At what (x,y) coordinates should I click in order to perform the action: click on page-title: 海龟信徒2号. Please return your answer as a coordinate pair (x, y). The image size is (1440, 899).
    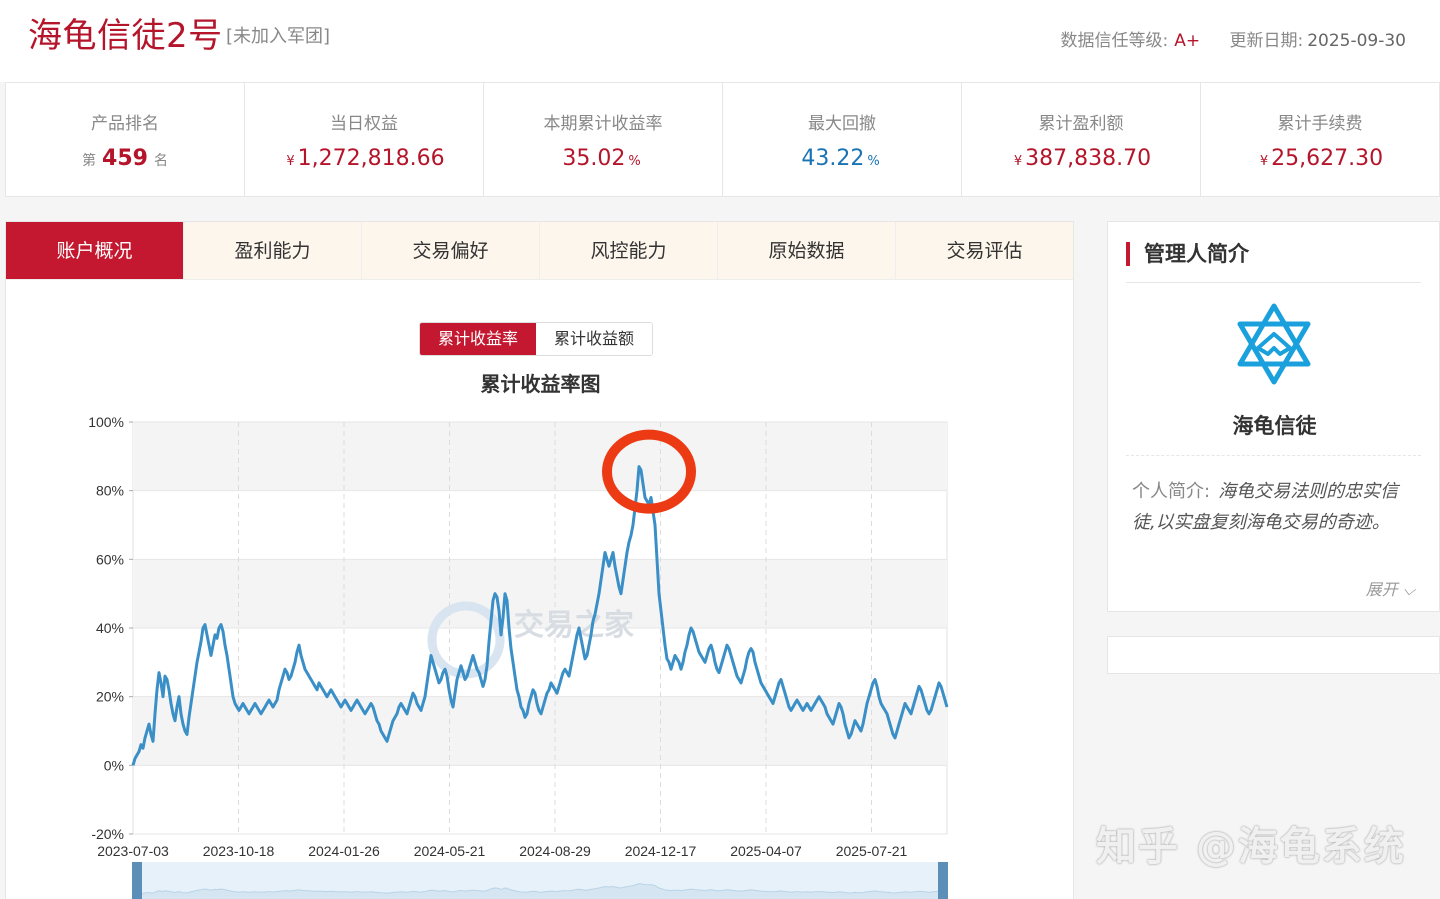
    Looking at the image, I should click on (125, 36).